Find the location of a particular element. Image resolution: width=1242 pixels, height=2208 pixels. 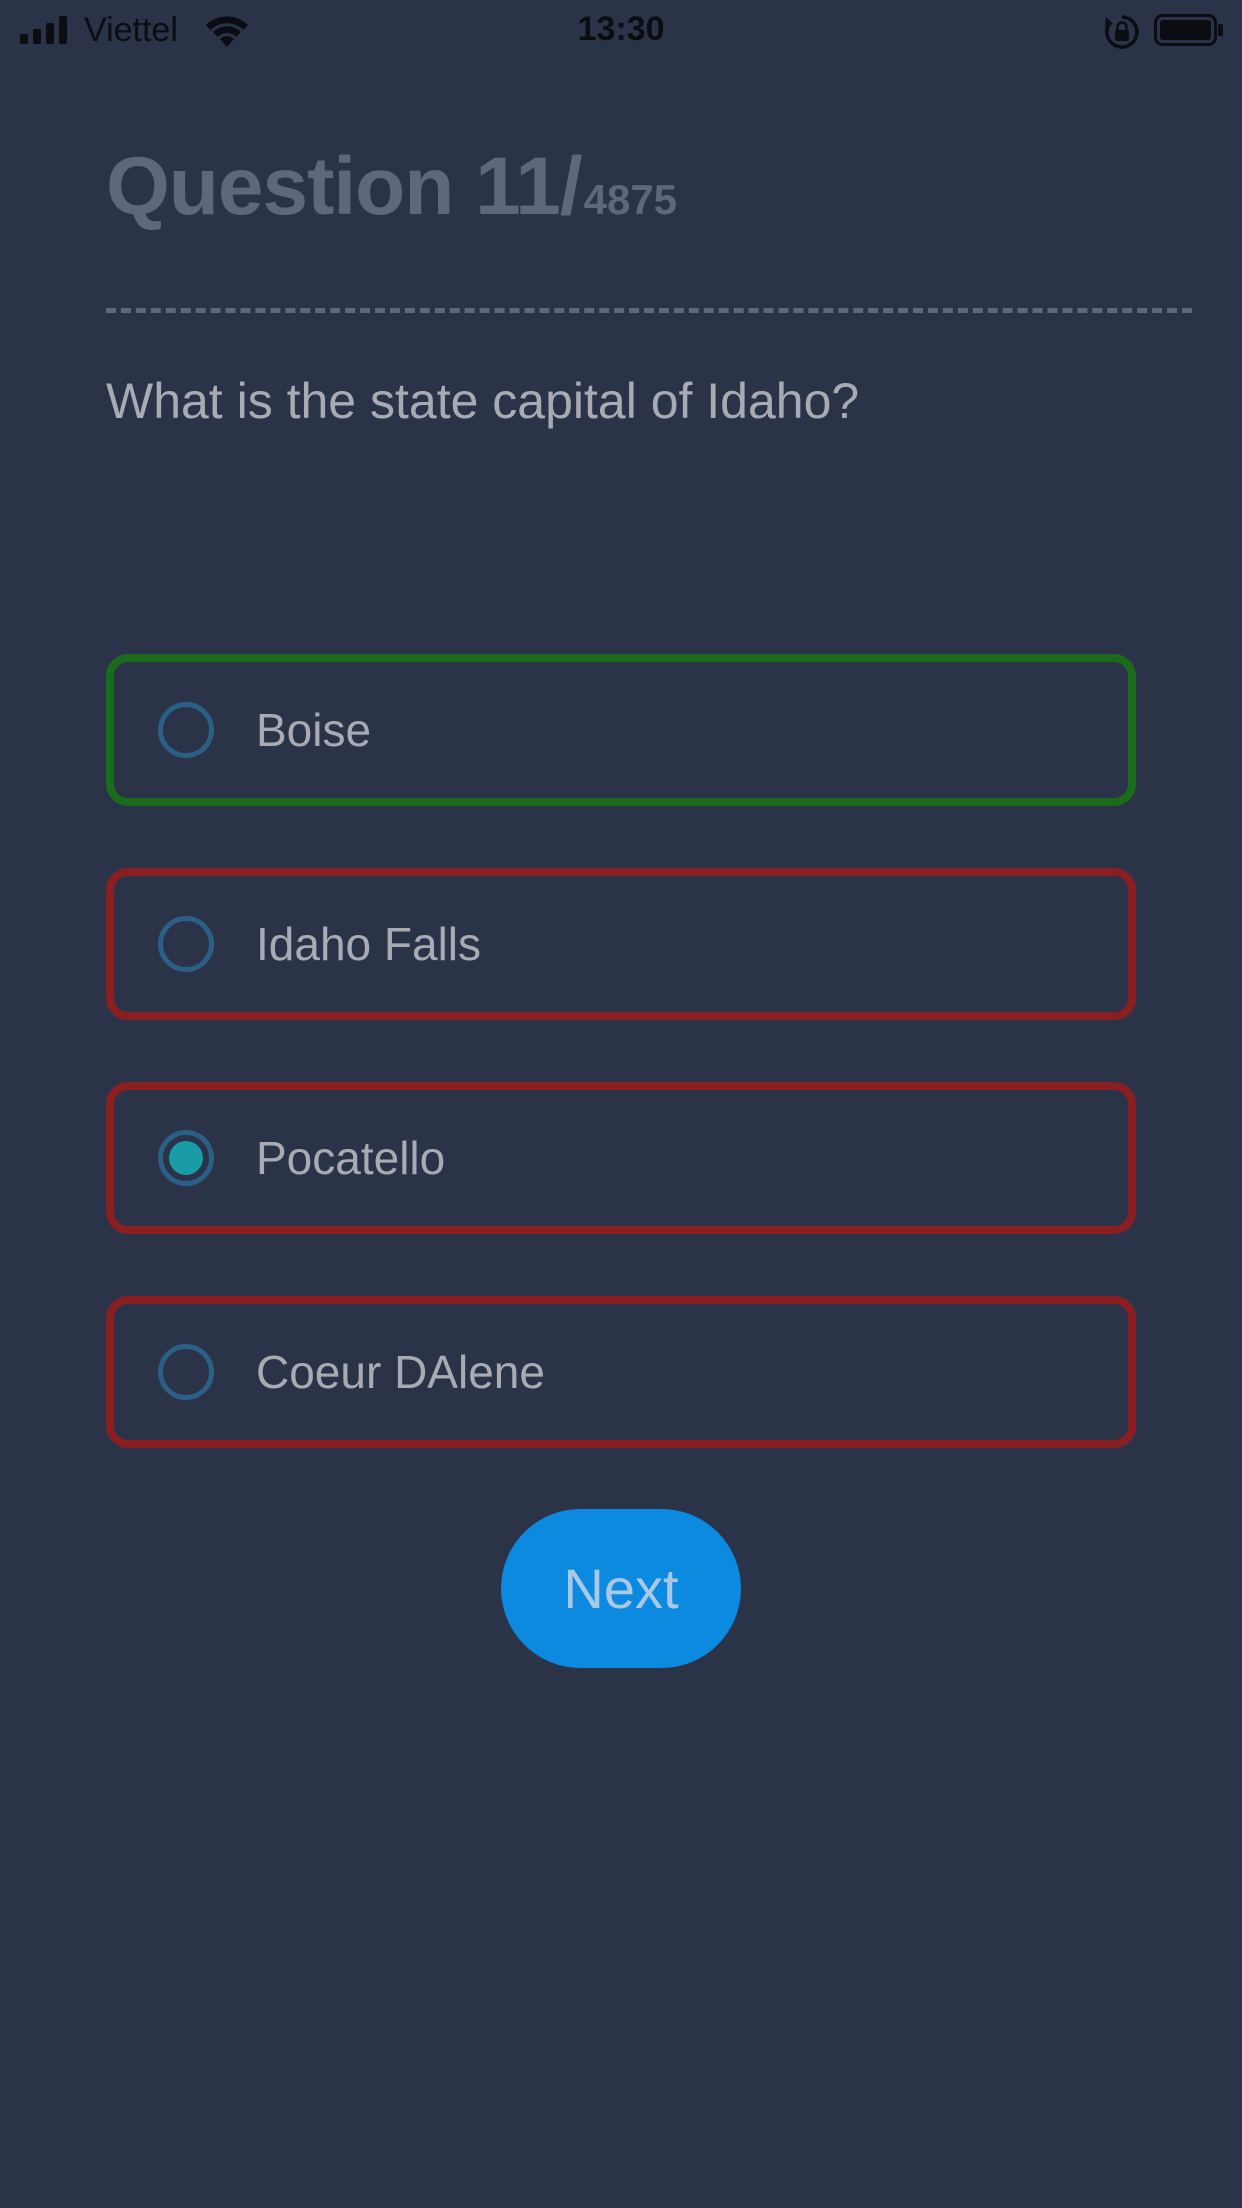

radio-button-selected-icon is located at coordinates (186, 1158).